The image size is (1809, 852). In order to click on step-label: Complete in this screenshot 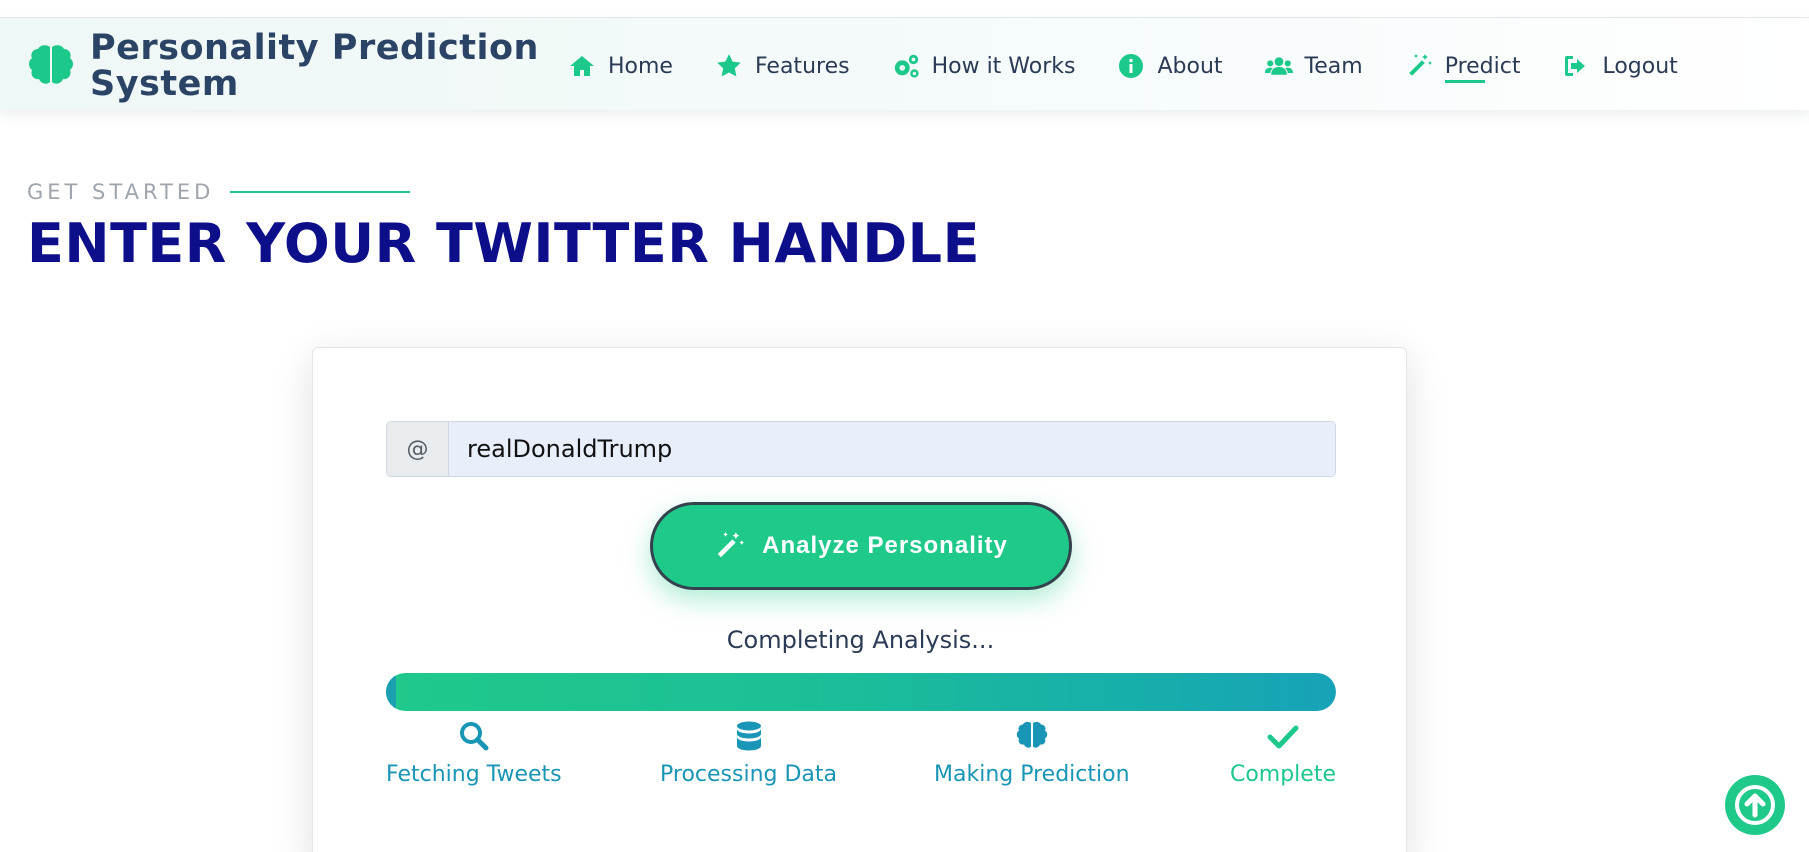, I will do `click(1282, 774)`.